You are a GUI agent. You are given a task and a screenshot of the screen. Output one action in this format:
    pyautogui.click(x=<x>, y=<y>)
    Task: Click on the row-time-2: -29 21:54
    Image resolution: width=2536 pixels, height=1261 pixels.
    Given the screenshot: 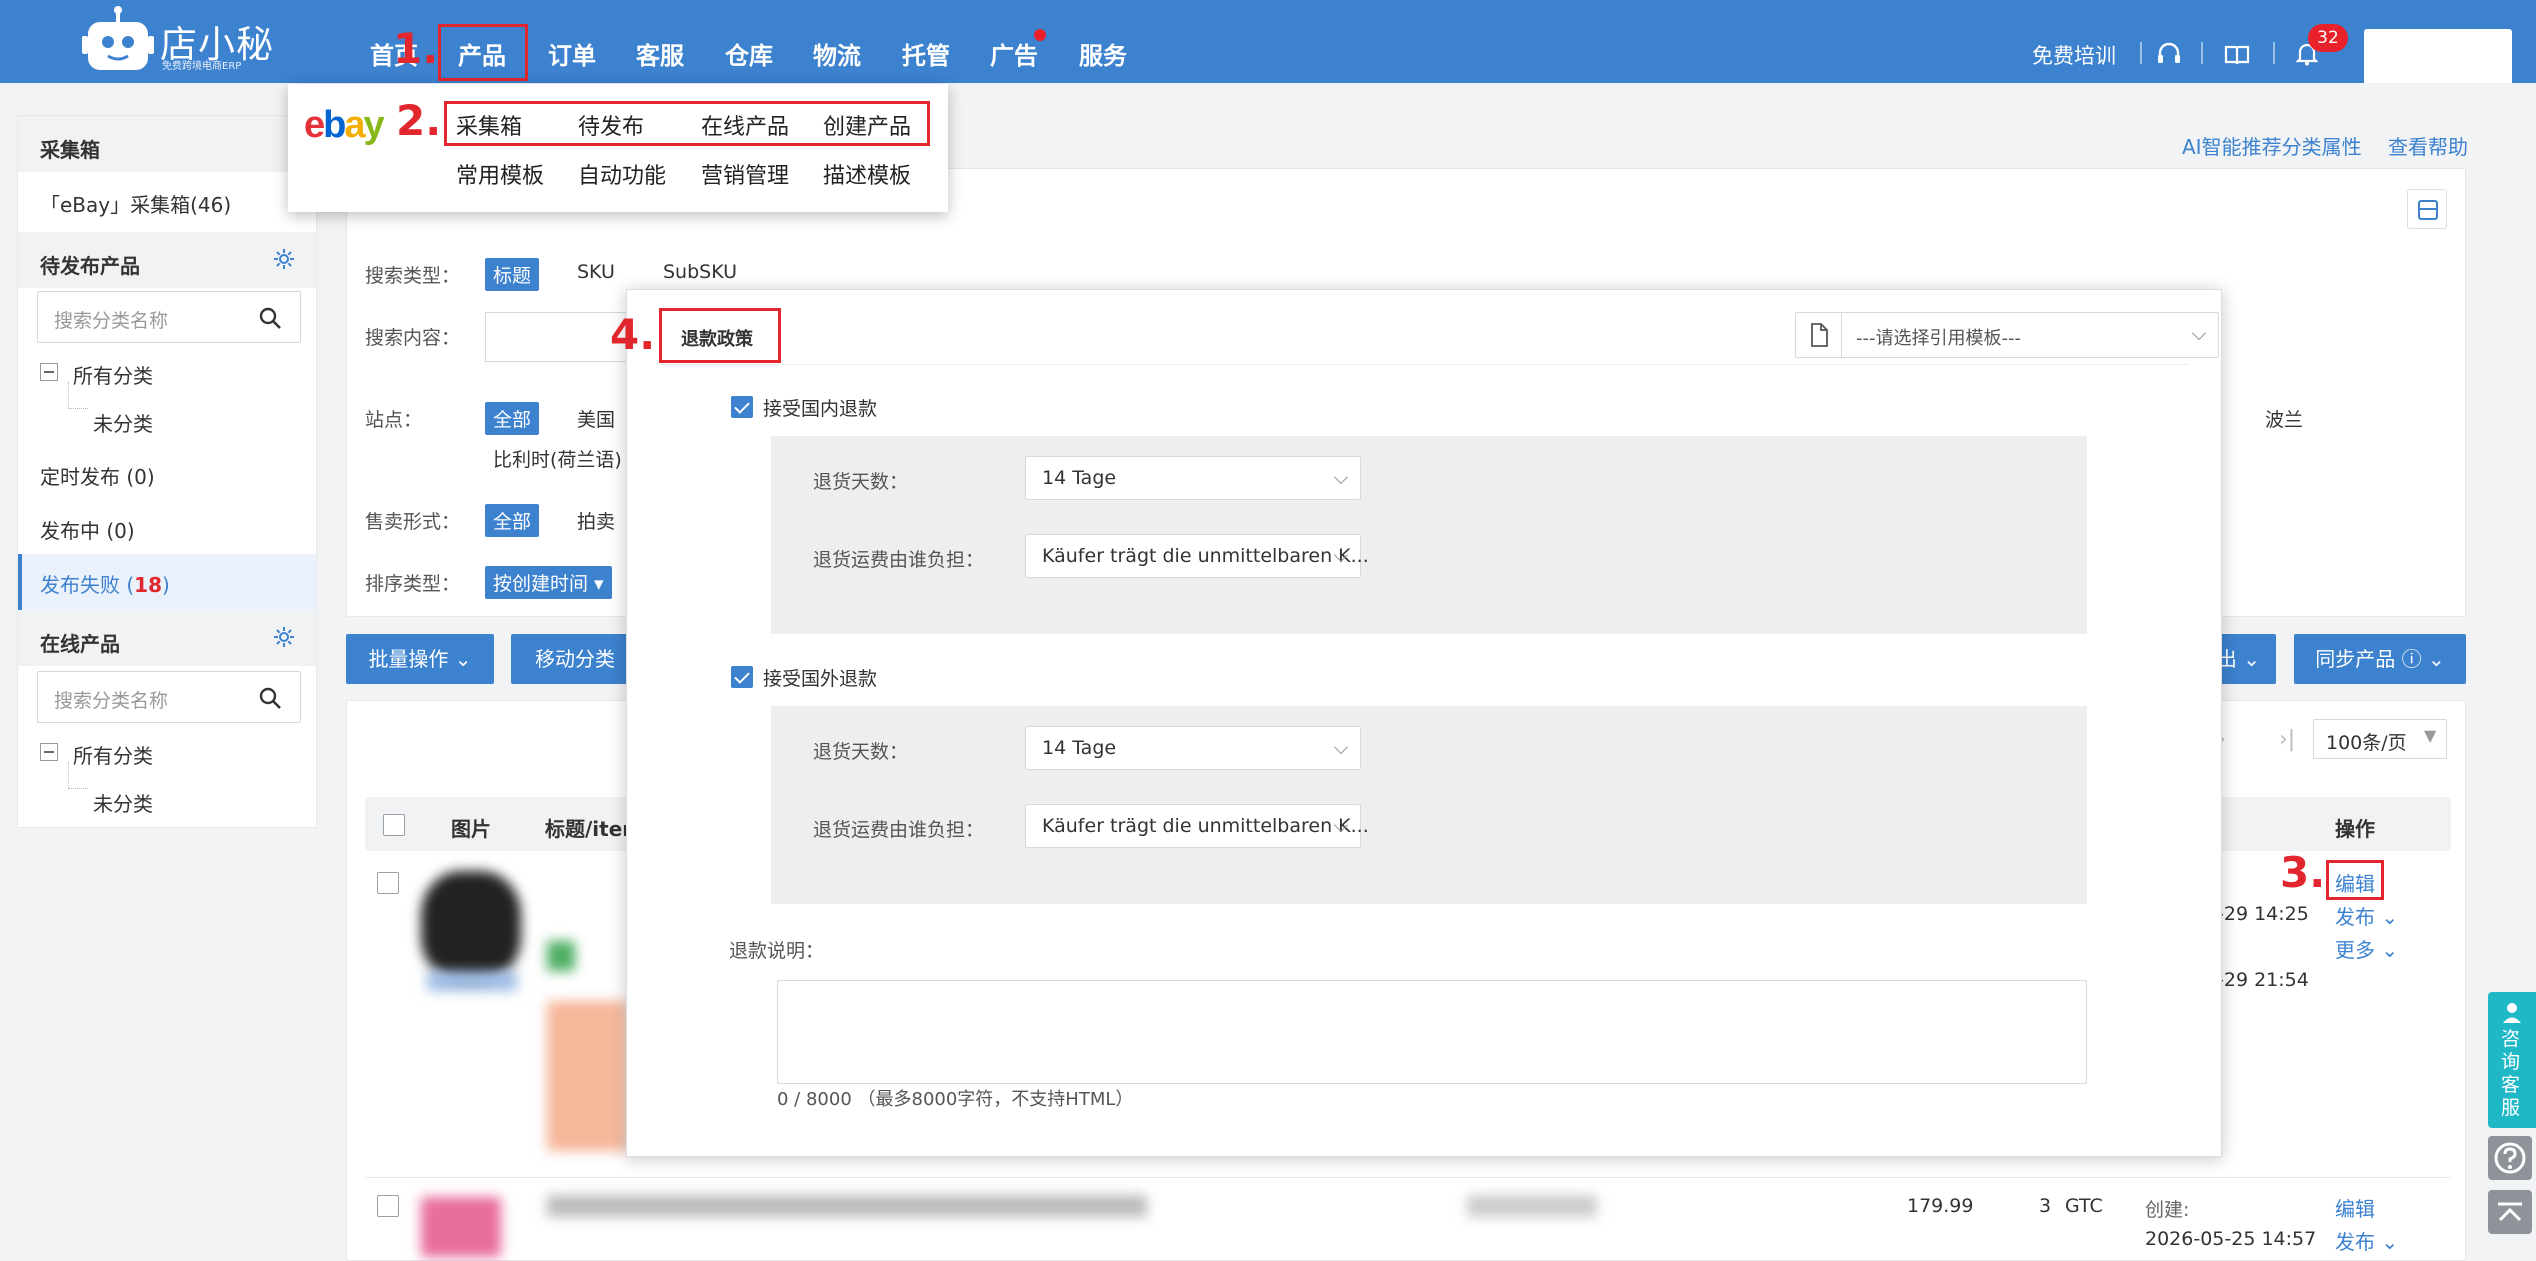 What is the action you would take?
    pyautogui.click(x=2263, y=980)
    